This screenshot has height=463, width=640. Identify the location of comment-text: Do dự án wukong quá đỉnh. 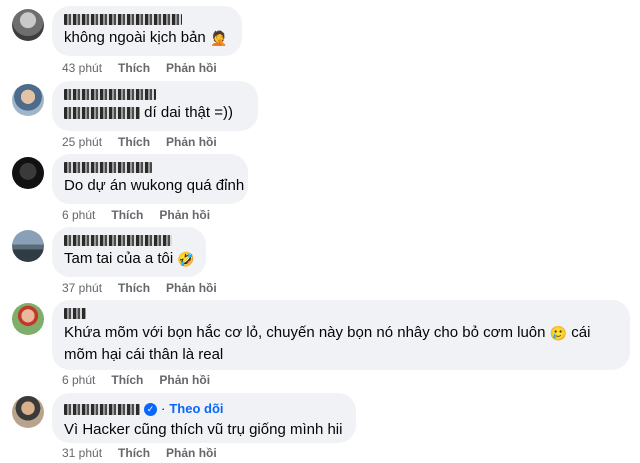
(154, 185).